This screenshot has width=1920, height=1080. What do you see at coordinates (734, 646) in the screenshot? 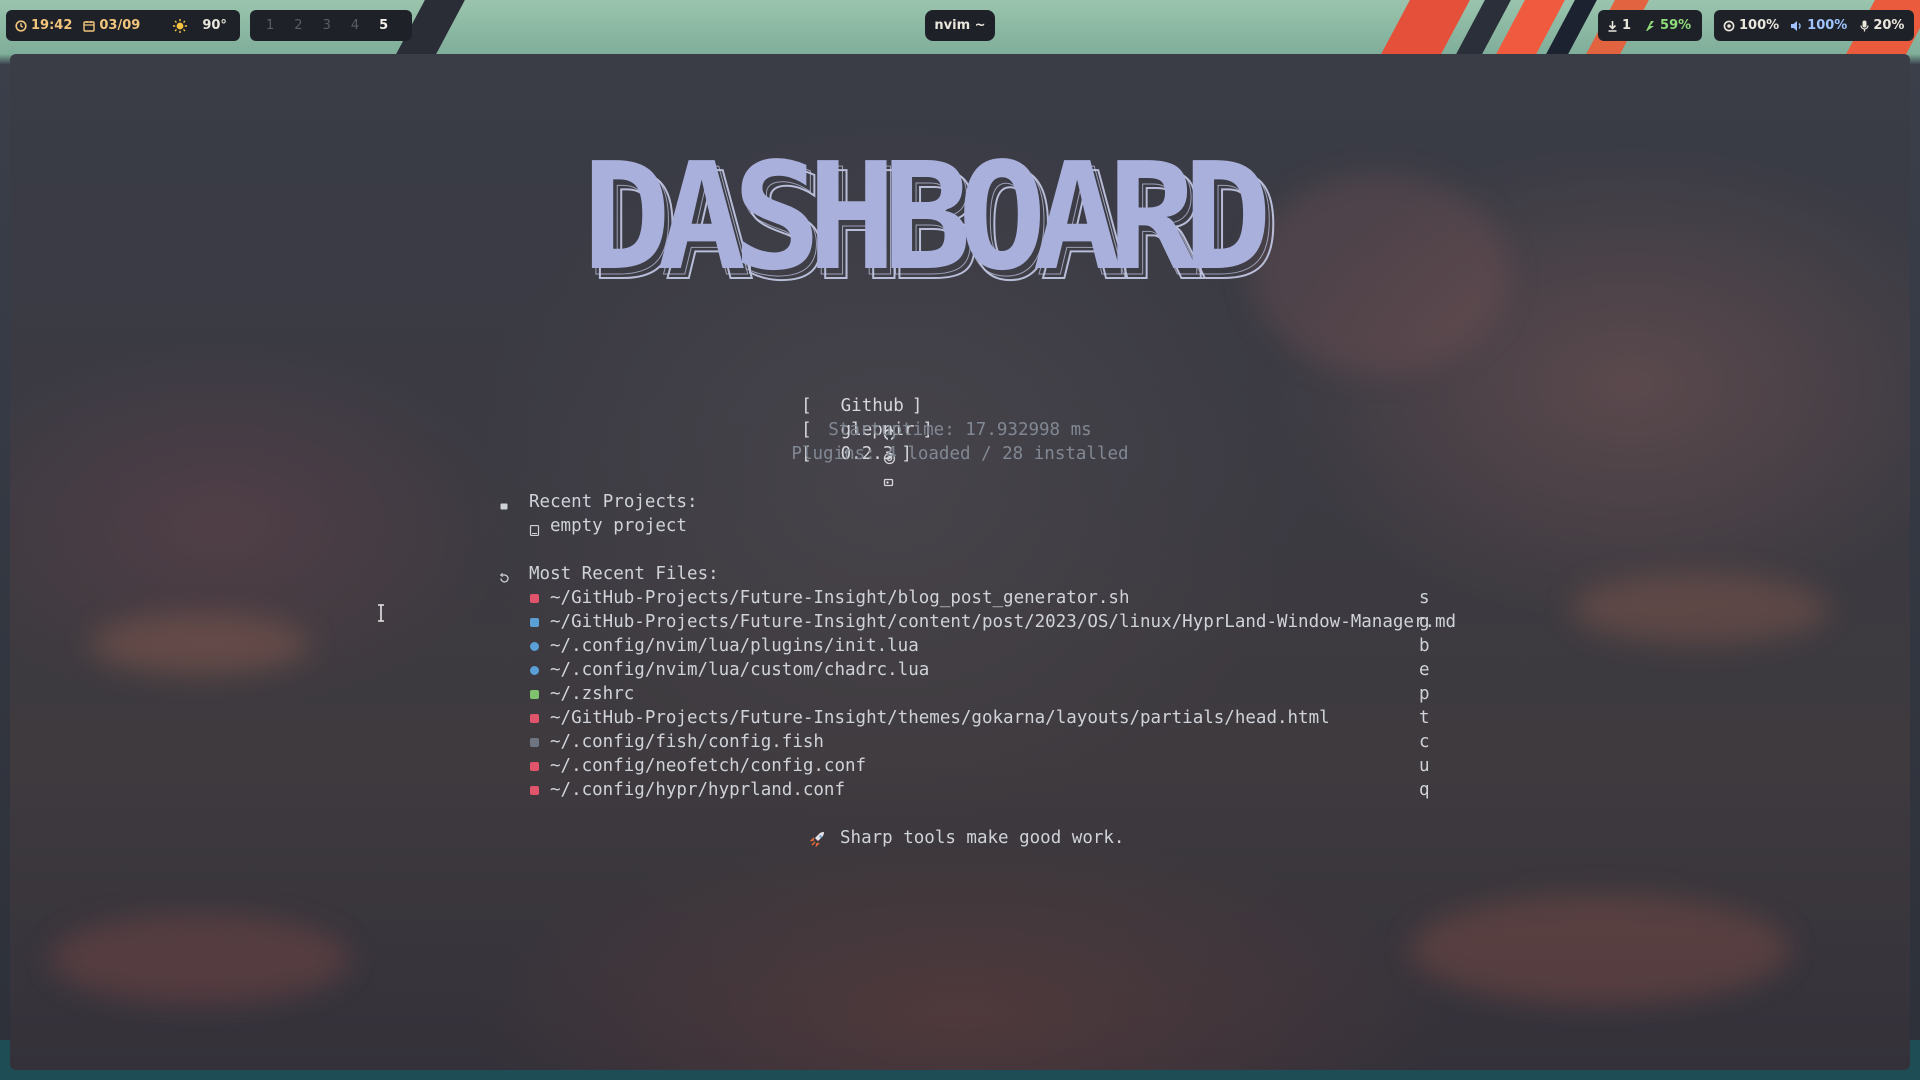
I see `recent-file-path: ~/.config/nvim/lua/plugins/init.lua` at bounding box center [734, 646].